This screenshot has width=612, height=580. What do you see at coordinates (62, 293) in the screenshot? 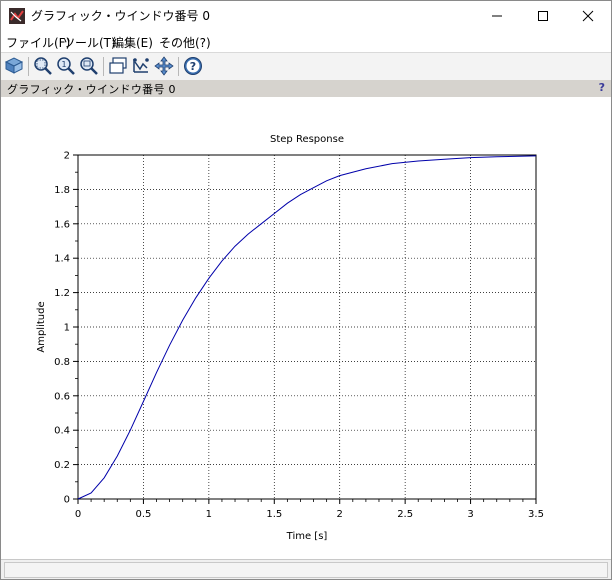
I see `y-tick-label: 1.2` at bounding box center [62, 293].